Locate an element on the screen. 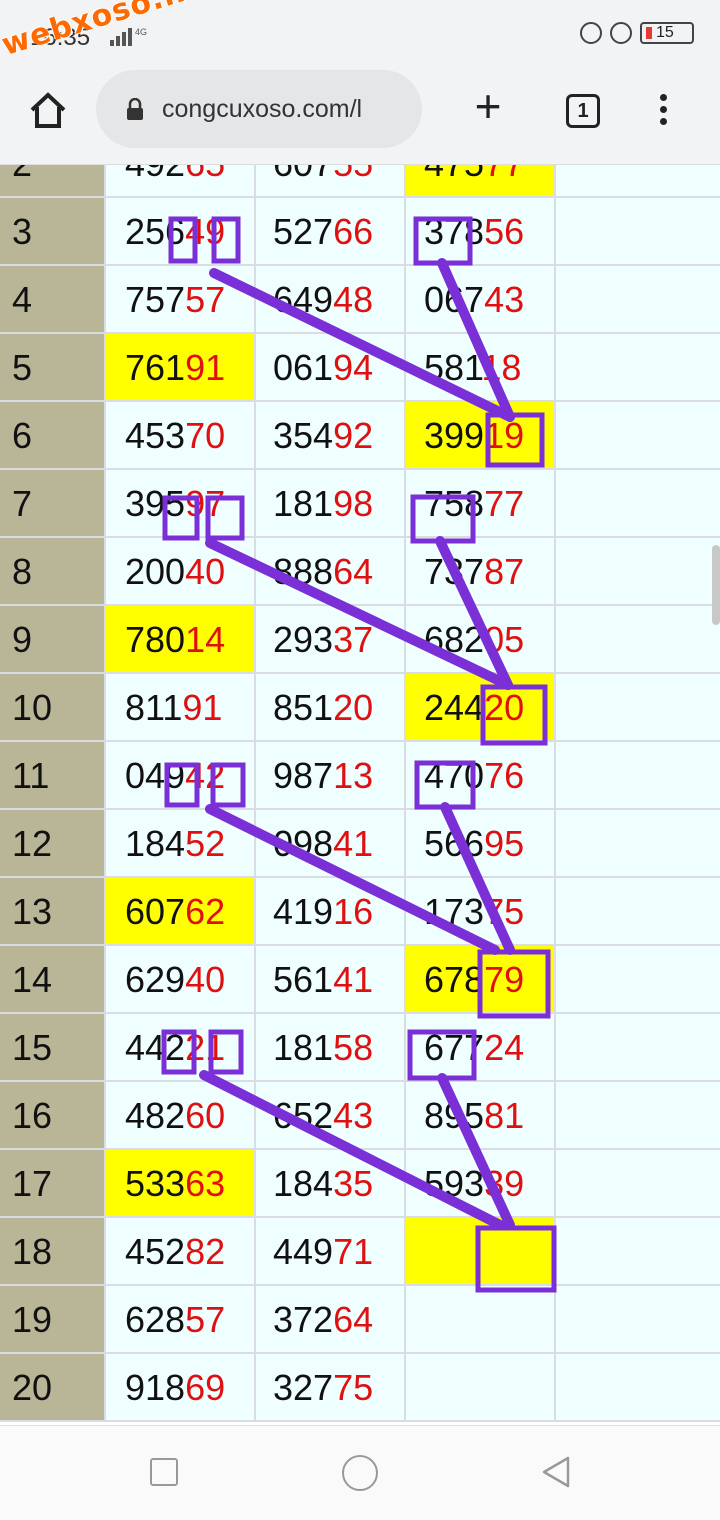 The image size is (720, 1520). cell-col-3: 67879 is located at coordinates (481, 980).